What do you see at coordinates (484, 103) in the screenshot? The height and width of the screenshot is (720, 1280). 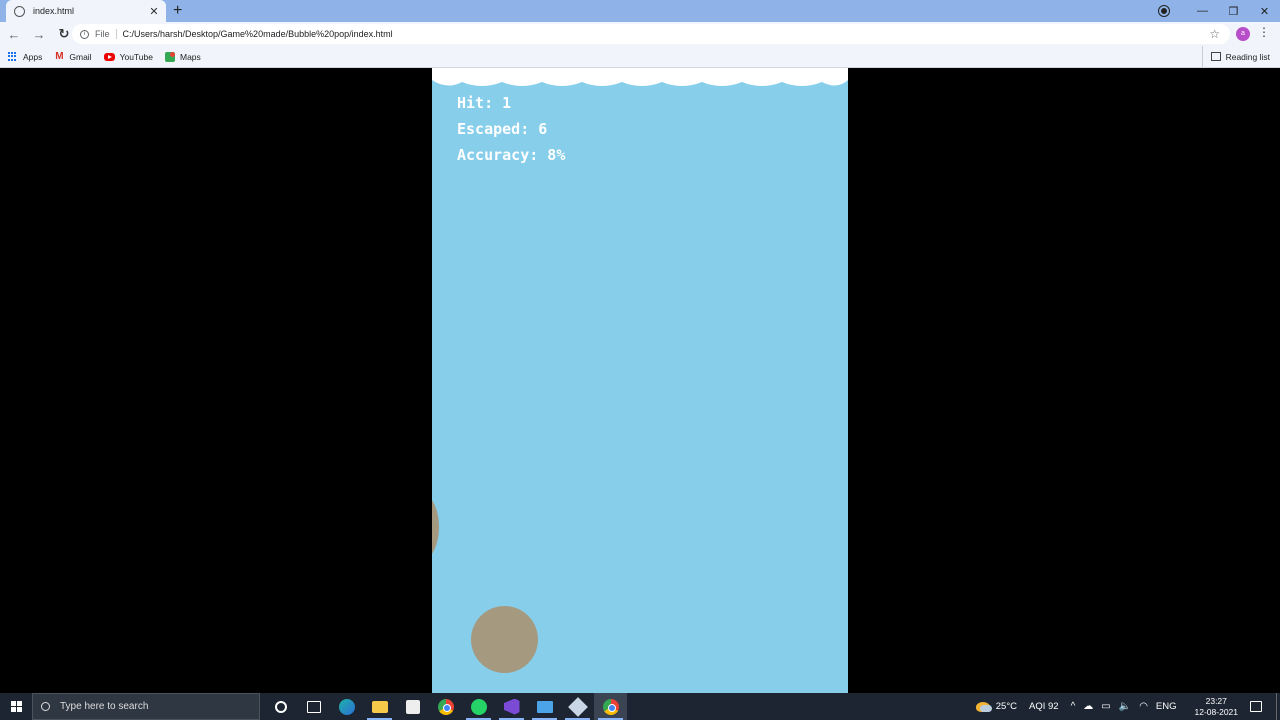 I see `hit-counter: Hit: 1` at bounding box center [484, 103].